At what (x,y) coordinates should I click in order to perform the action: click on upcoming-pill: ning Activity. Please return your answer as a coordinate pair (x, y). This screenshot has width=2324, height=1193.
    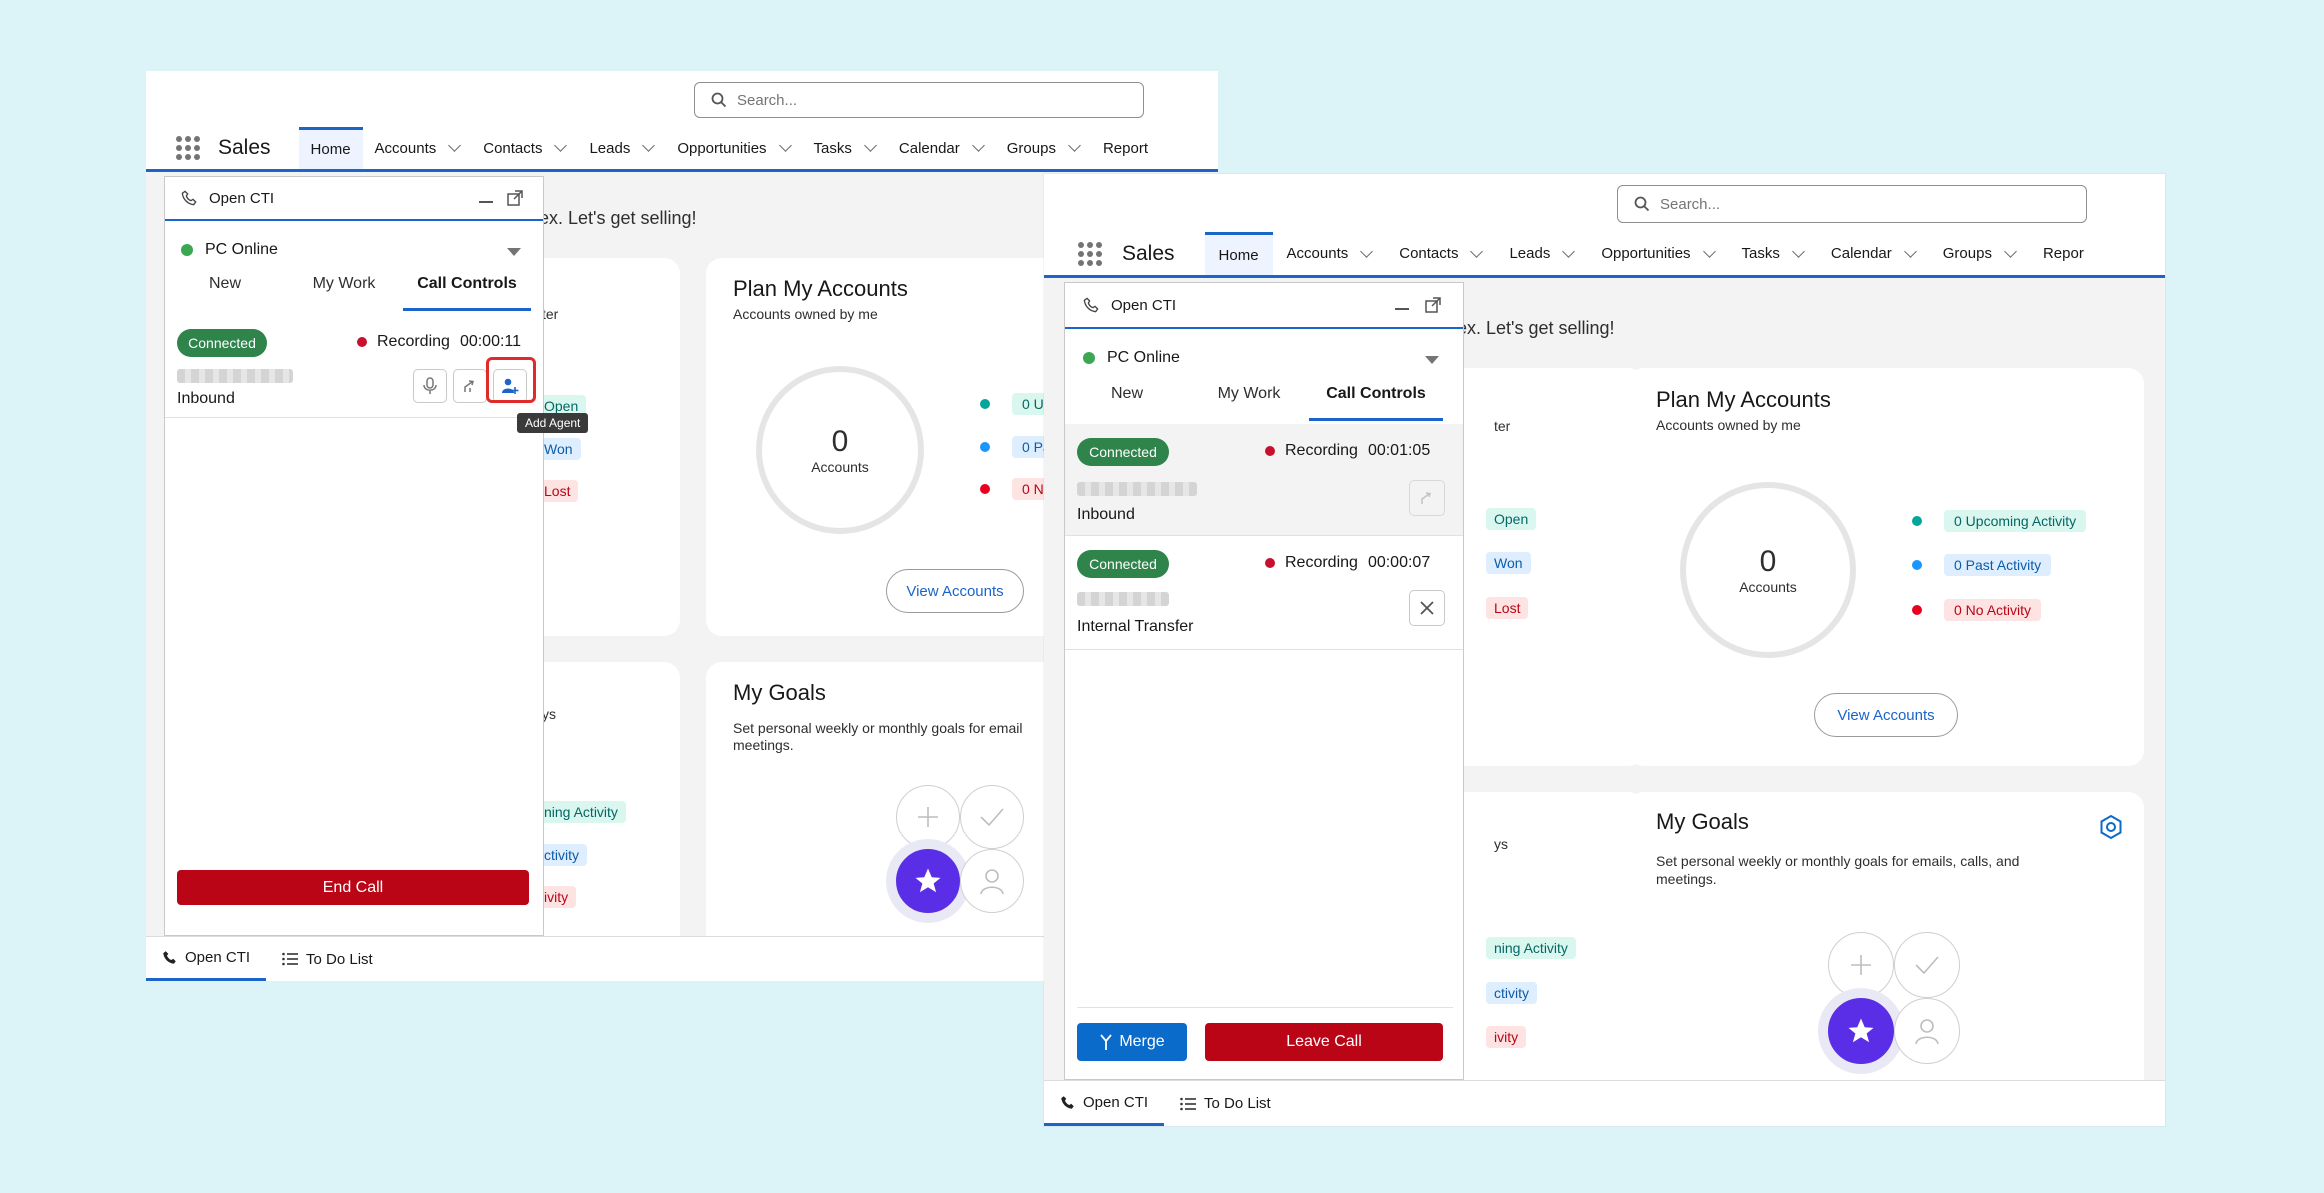
    Looking at the image, I should click on (581, 812).